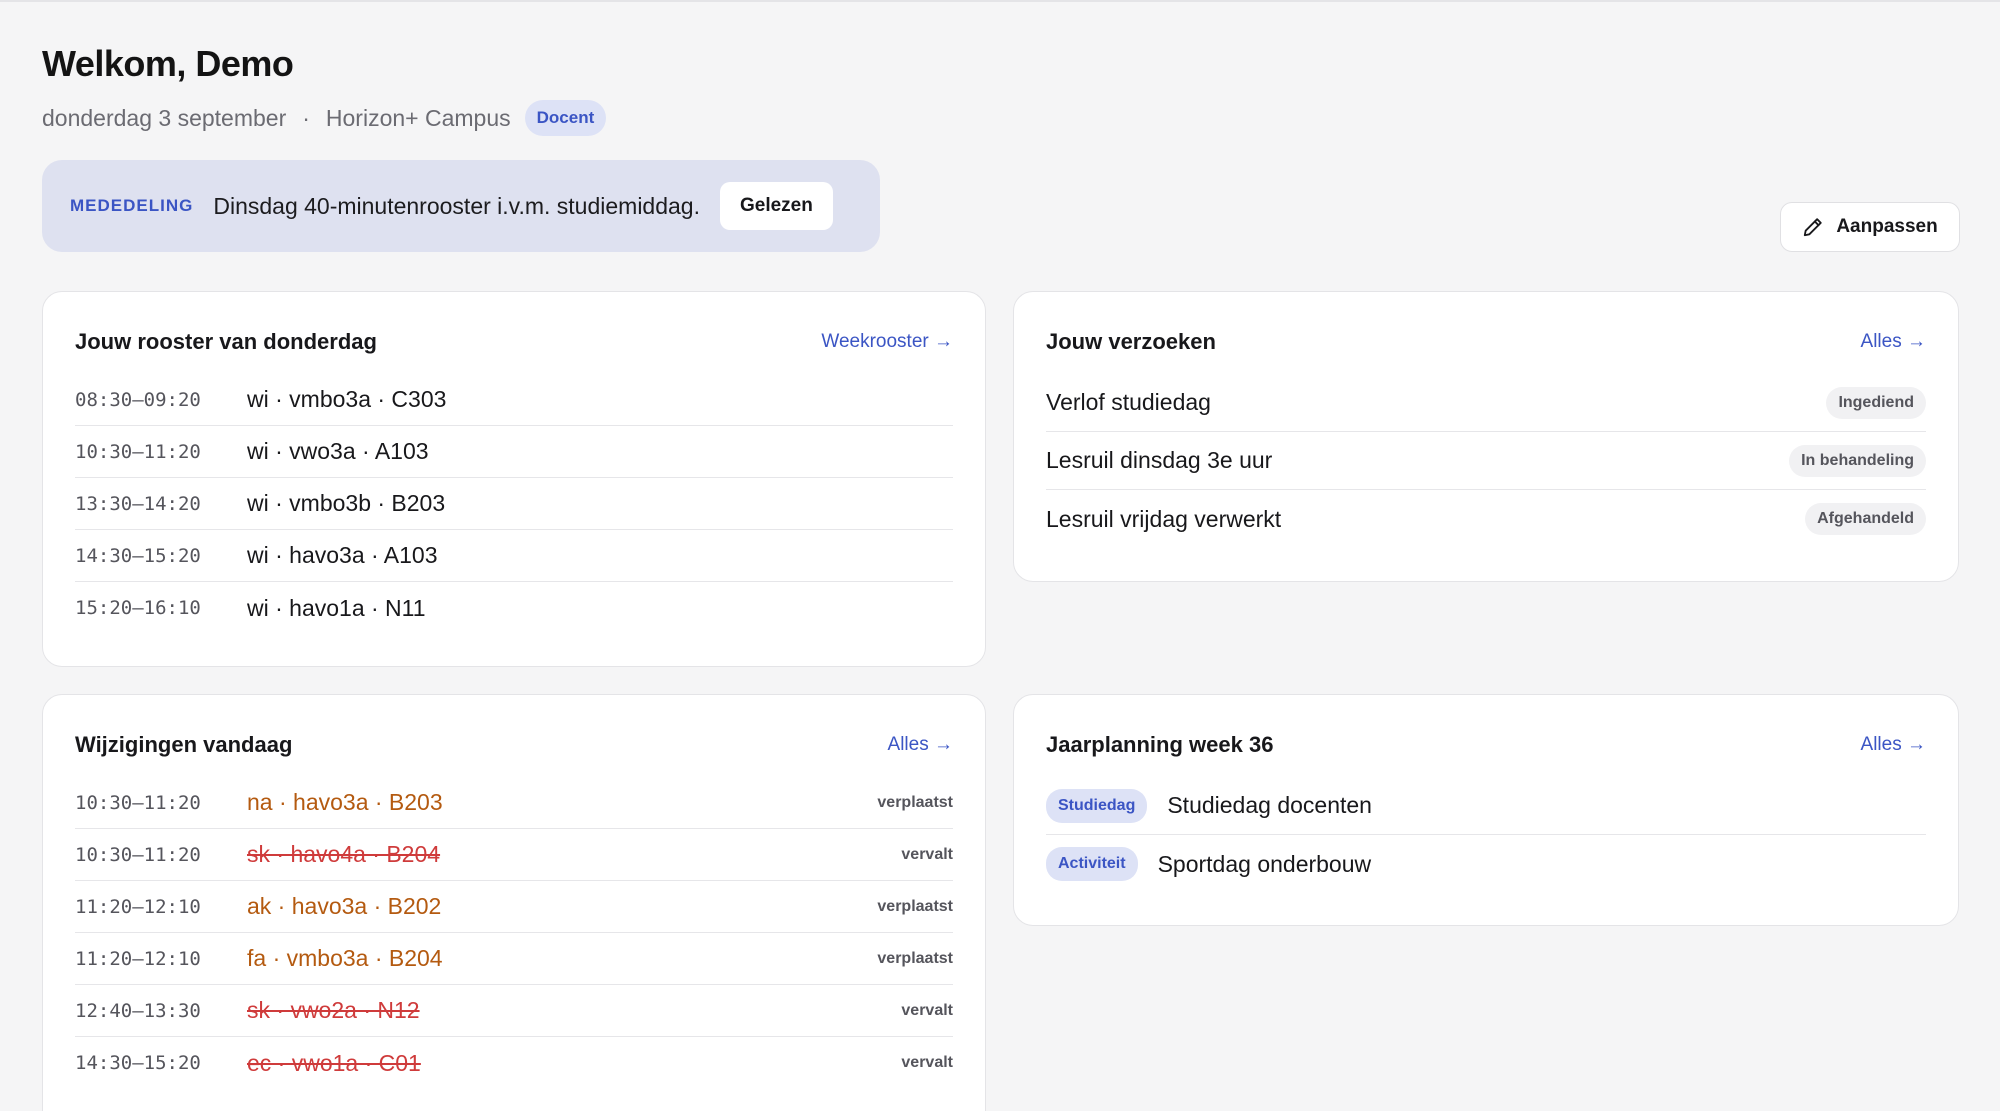 This screenshot has width=2000, height=1111. What do you see at coordinates (1486, 519) in the screenshot?
I see `request-row: Lesruil vrijdag verwerkt Afgehandeld` at bounding box center [1486, 519].